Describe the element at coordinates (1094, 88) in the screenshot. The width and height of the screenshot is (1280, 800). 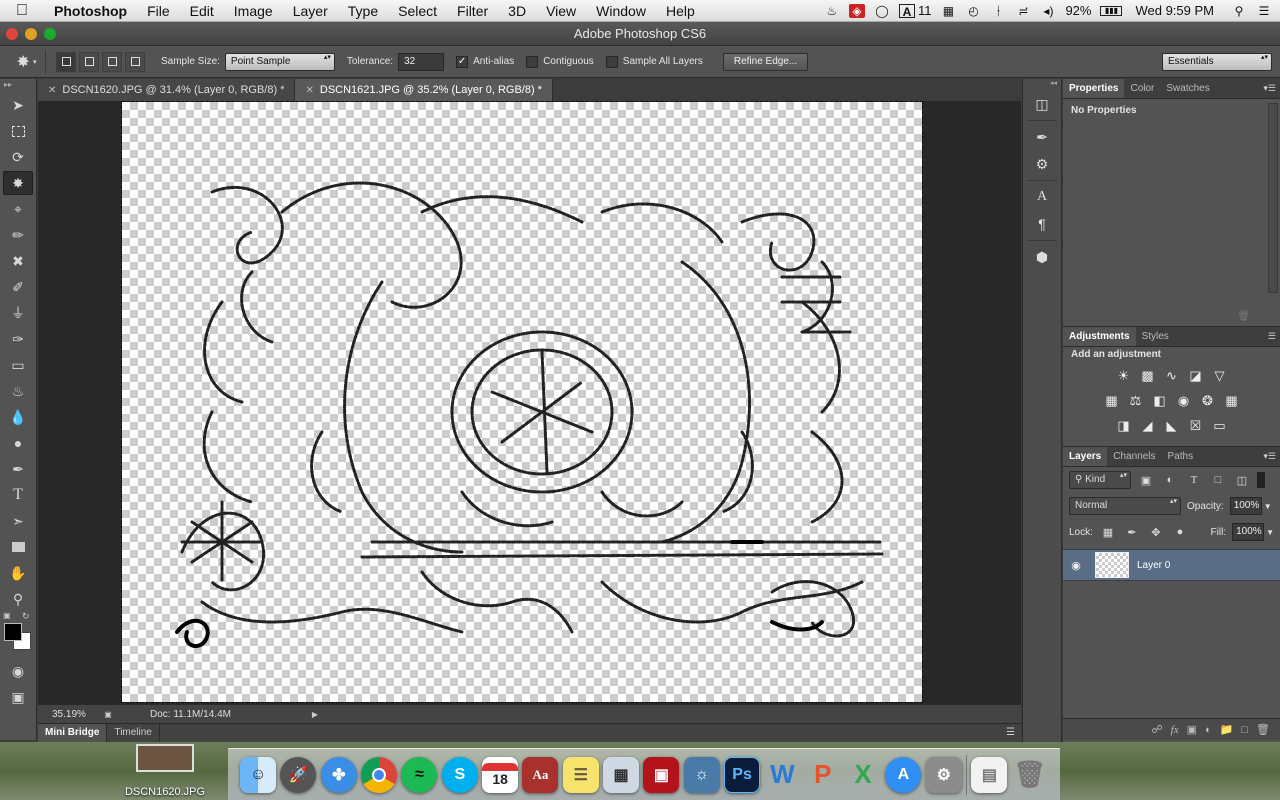
I see `tab-properties: Properties` at that location.